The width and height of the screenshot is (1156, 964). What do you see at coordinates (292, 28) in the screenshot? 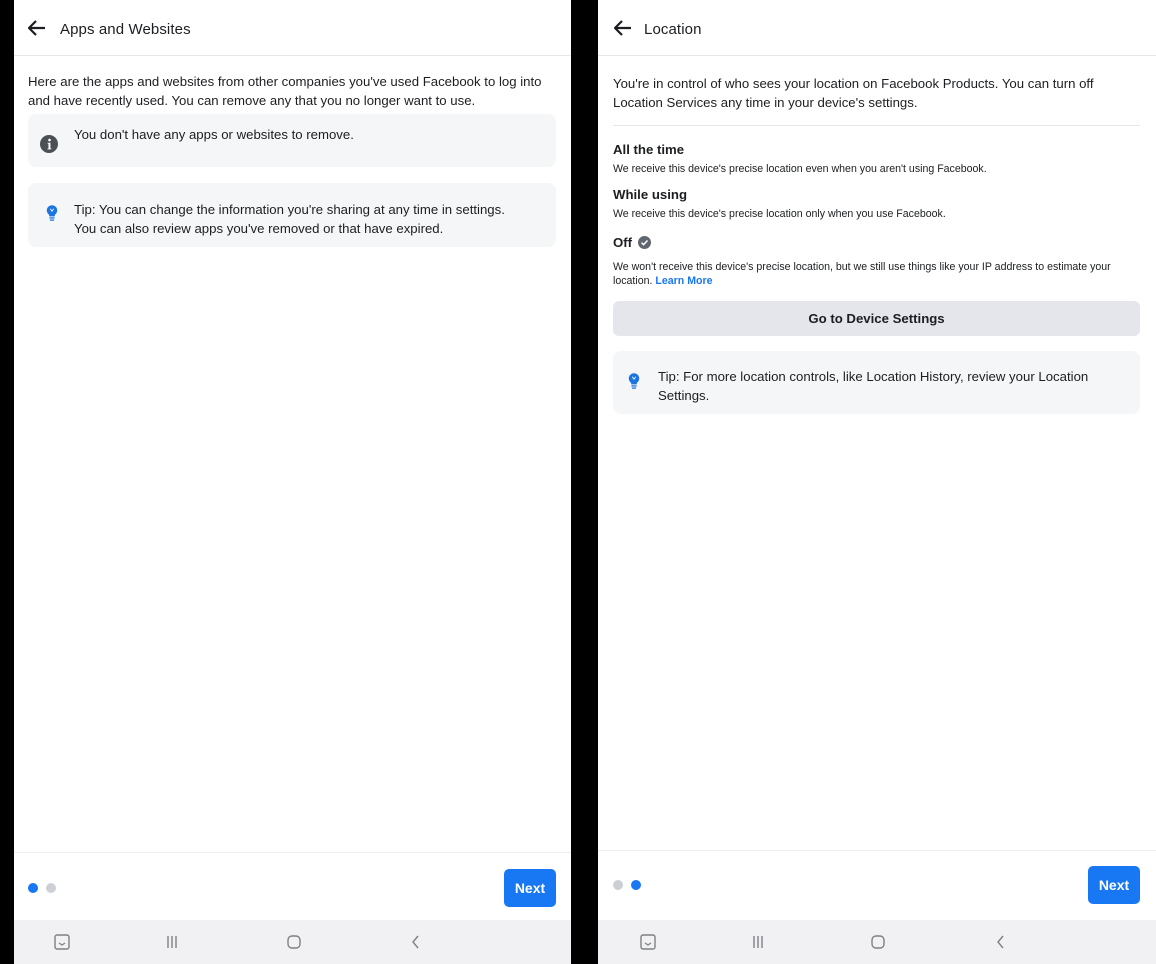
I see `header: Apps and Websites` at bounding box center [292, 28].